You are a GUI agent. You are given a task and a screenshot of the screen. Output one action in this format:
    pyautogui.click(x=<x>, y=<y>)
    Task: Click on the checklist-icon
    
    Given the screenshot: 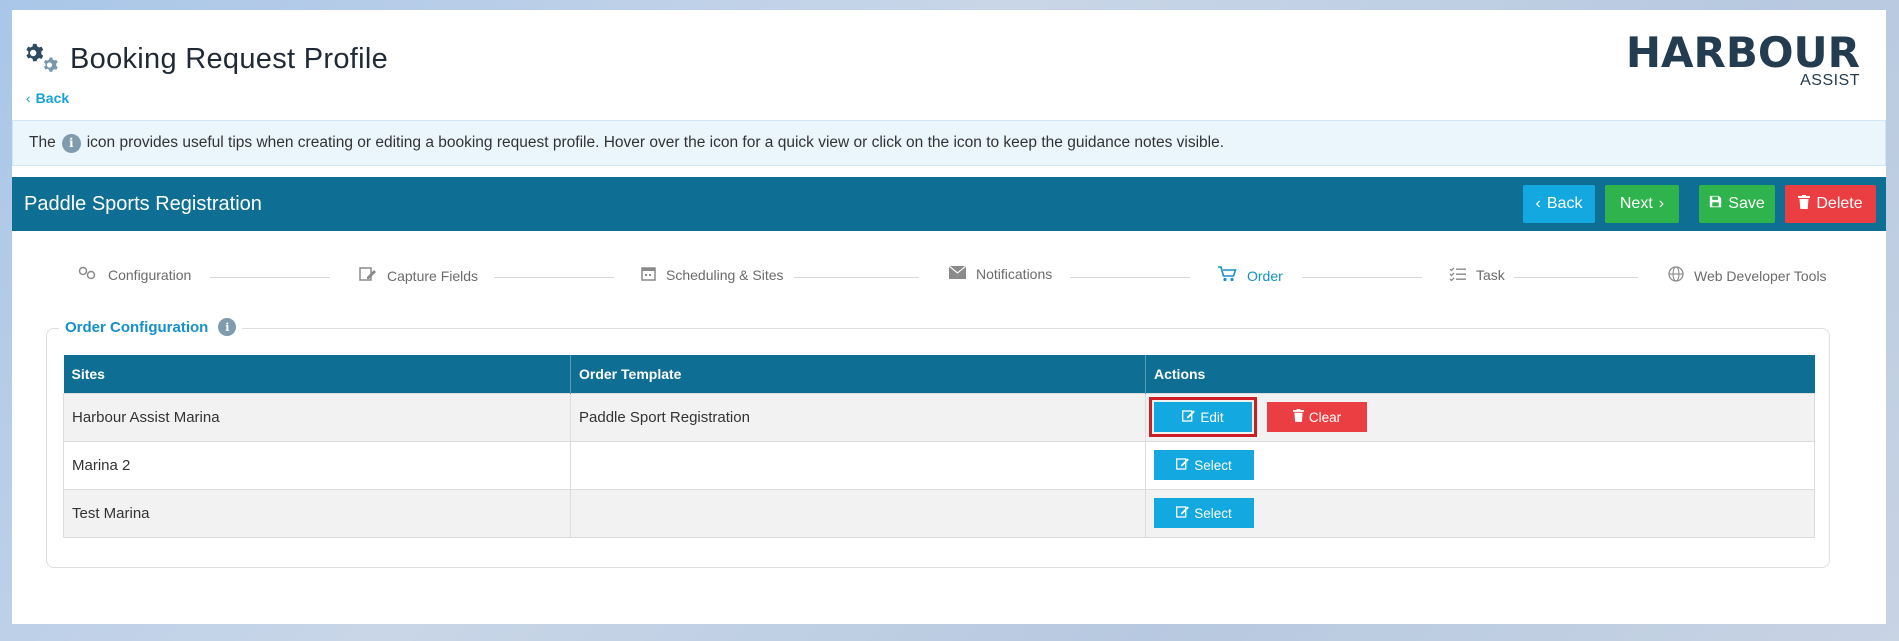 What is the action you would take?
    pyautogui.click(x=1457, y=275)
    